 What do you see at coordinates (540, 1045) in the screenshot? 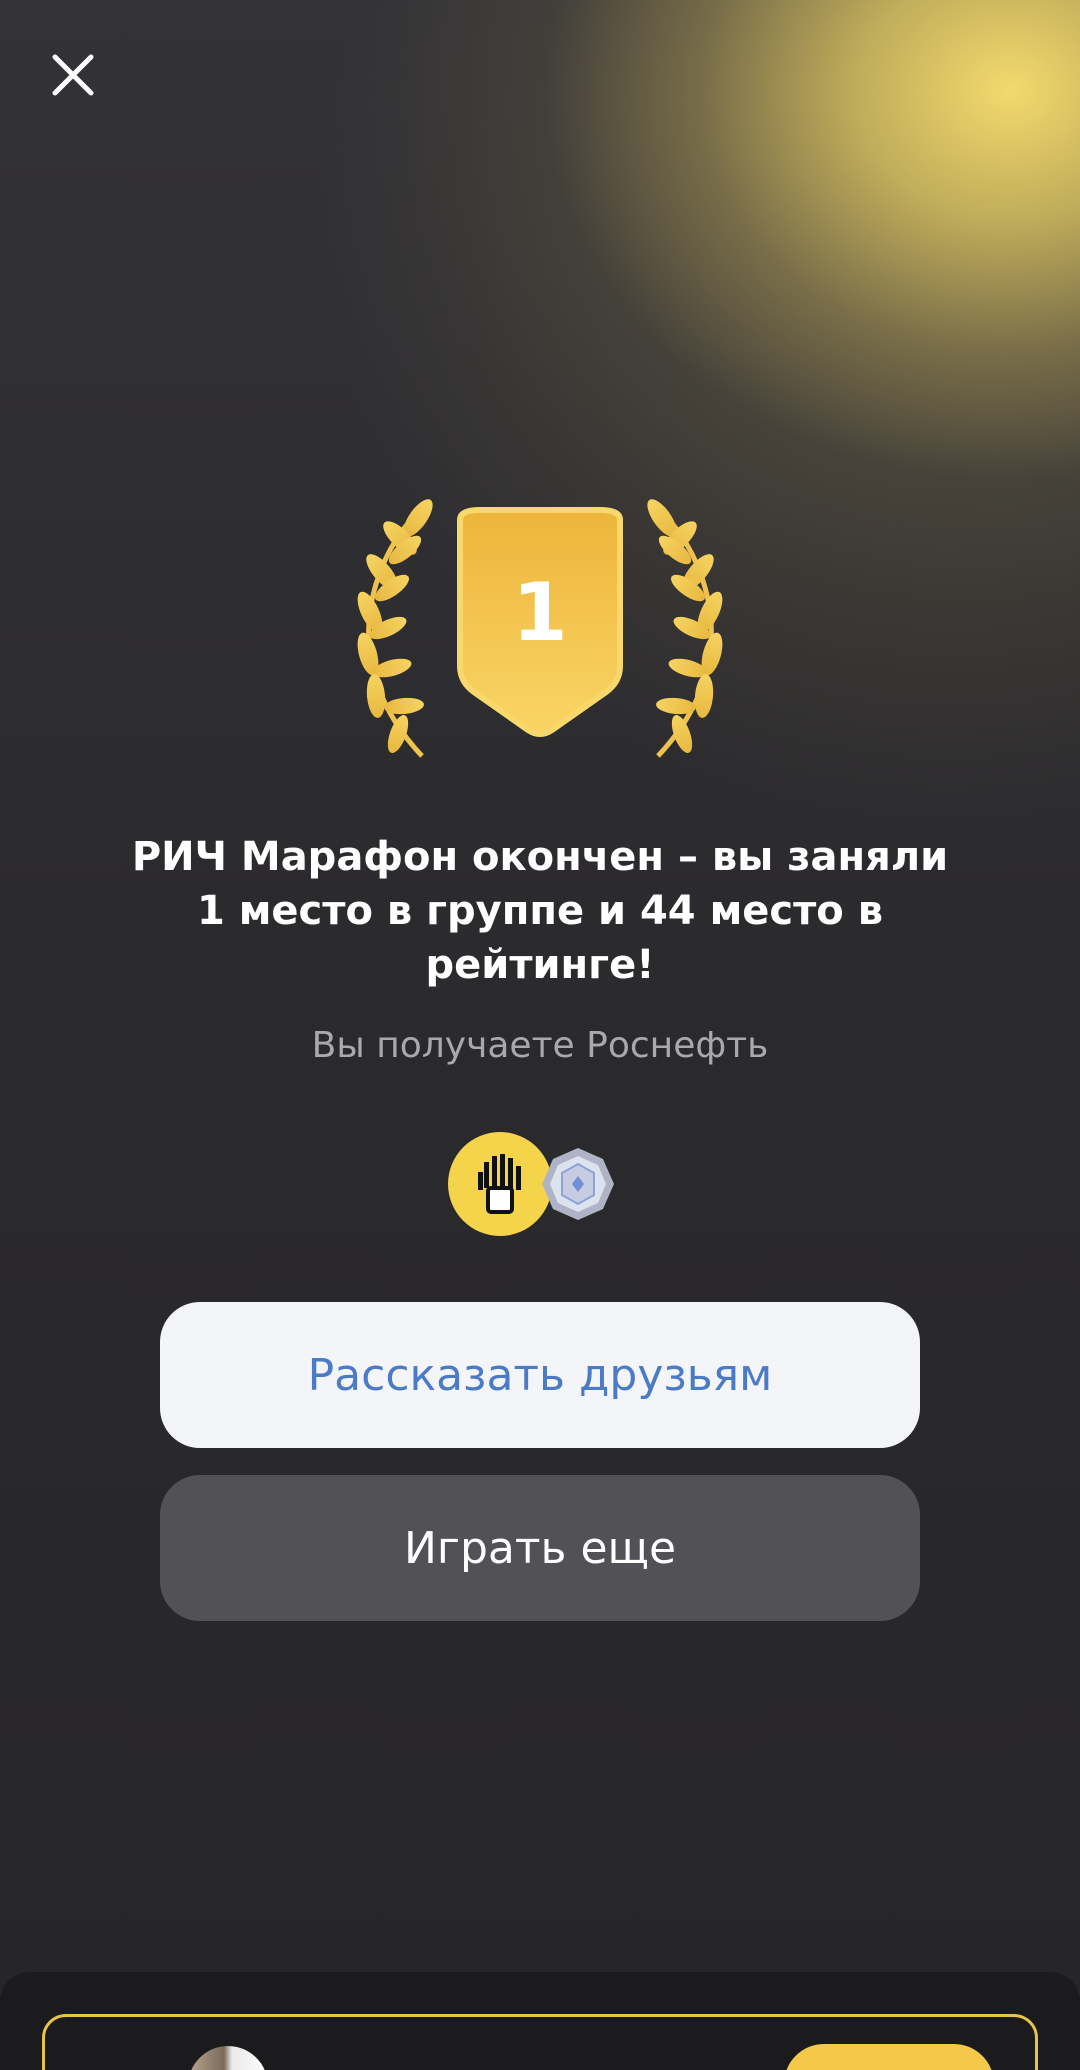
I see `reward-subtitle: Вы получаете Роснефть` at bounding box center [540, 1045].